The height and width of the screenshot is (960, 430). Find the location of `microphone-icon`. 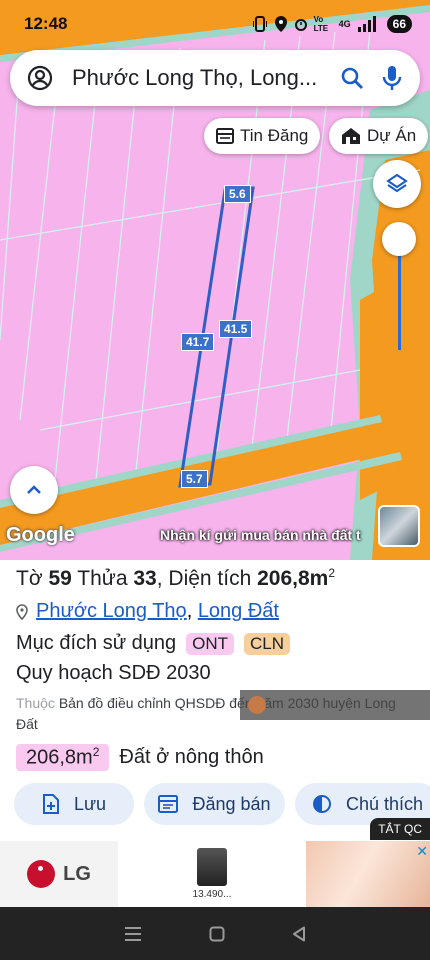

microphone-icon is located at coordinates (392, 78).